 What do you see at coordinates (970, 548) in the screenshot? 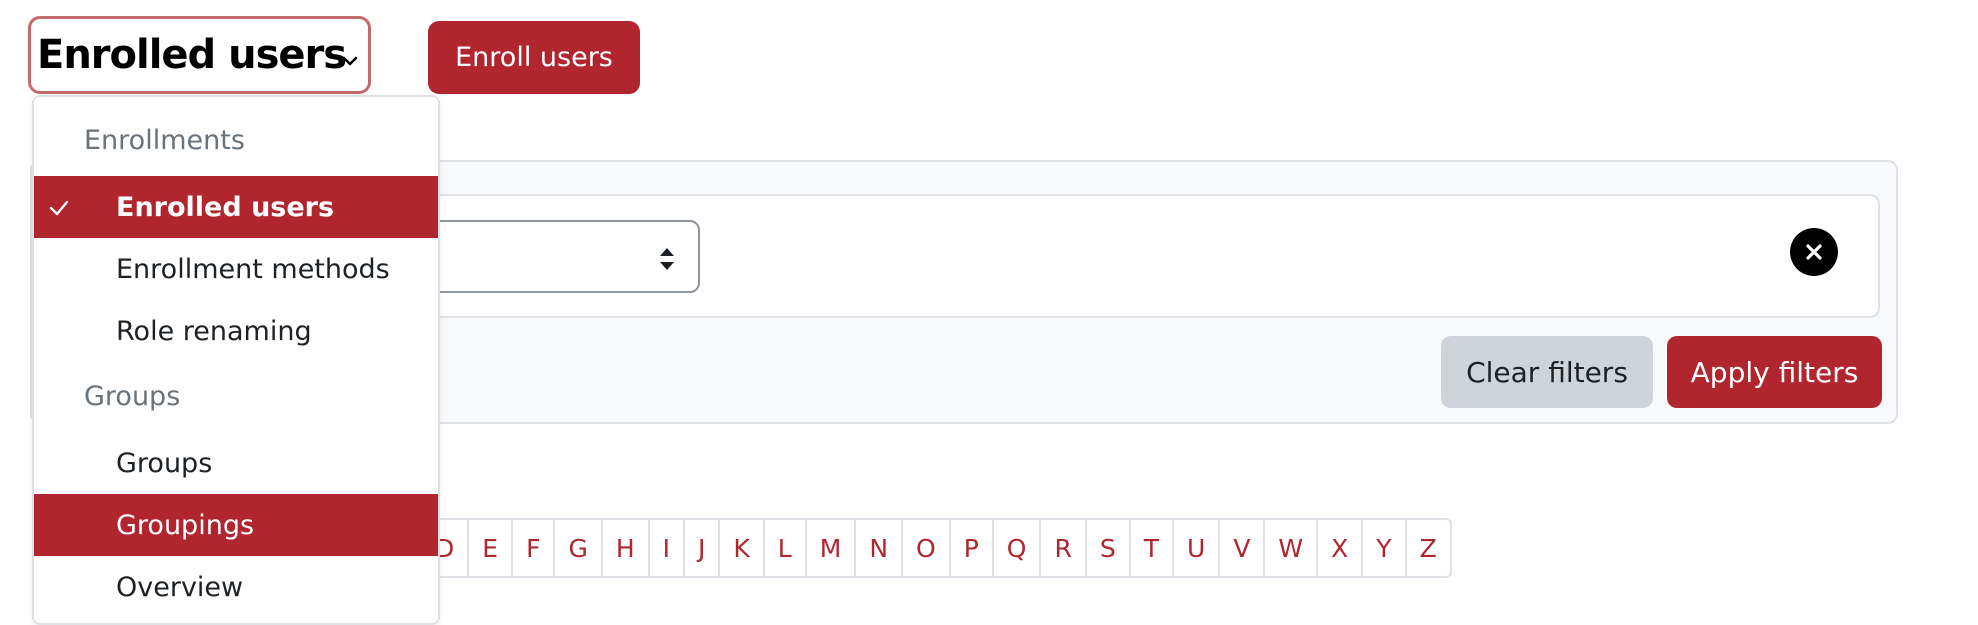
I see `initial-letter-p: P` at bounding box center [970, 548].